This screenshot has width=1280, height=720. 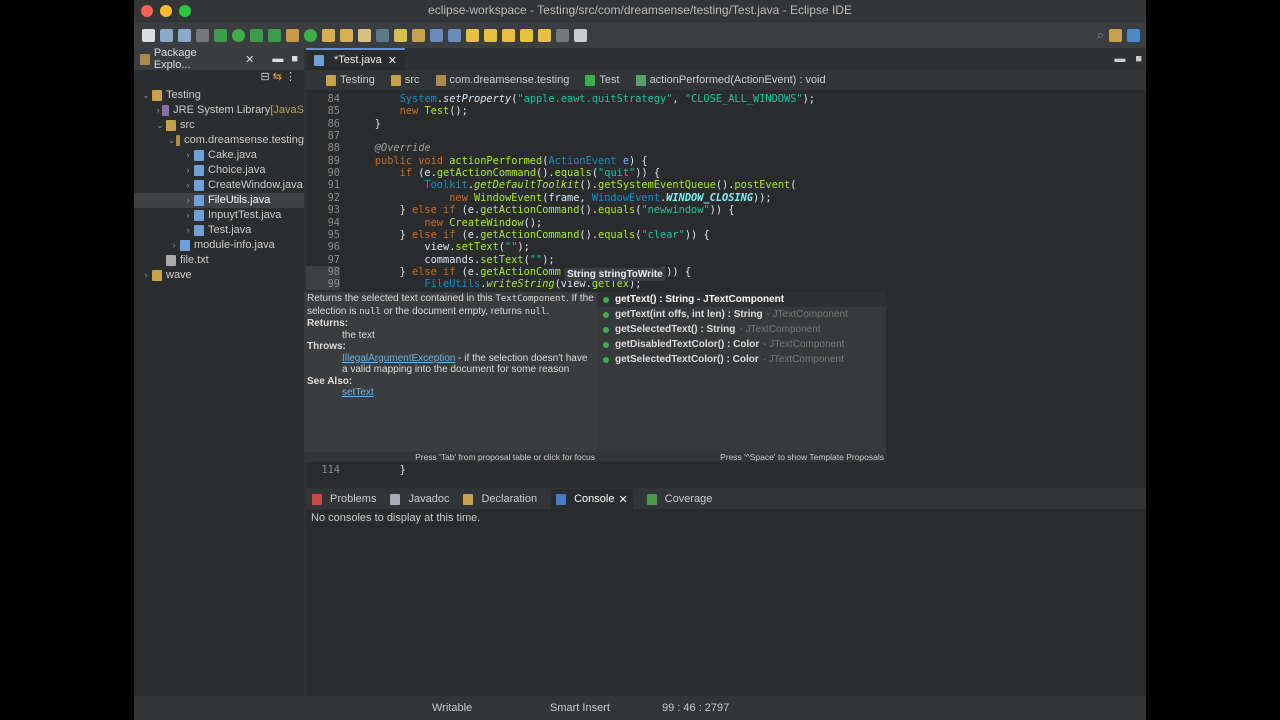 What do you see at coordinates (580, 708) in the screenshot?
I see `status-insert-mode: Smart Insert` at bounding box center [580, 708].